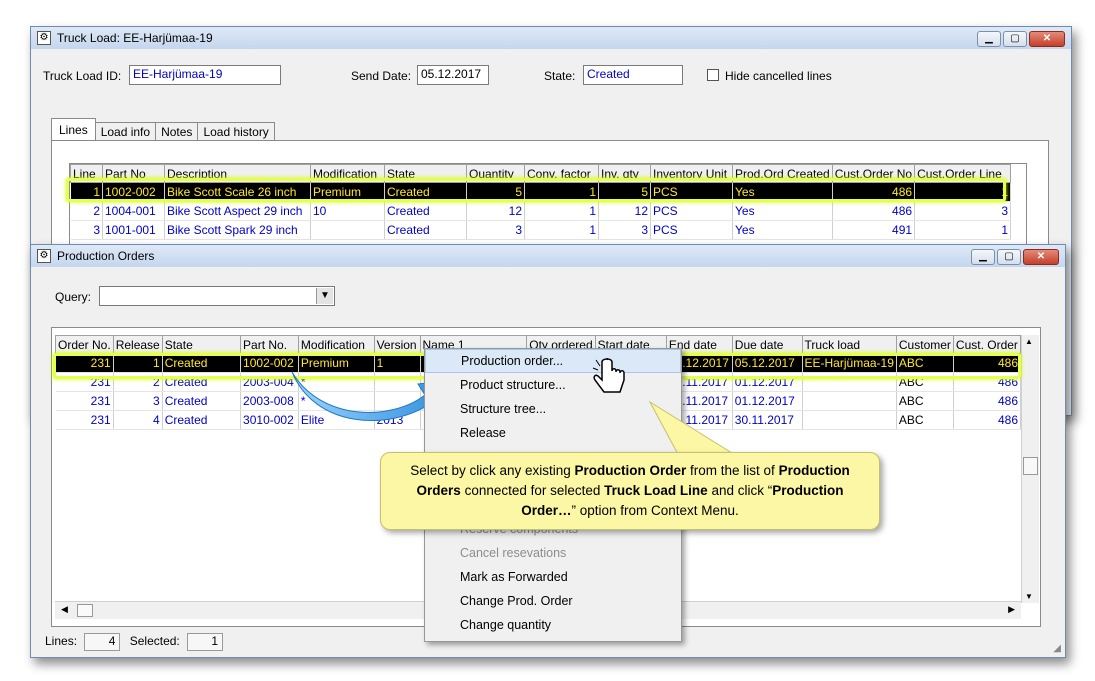  Describe the element at coordinates (73, 129) in the screenshot. I see `tab-lines: Lines` at that location.